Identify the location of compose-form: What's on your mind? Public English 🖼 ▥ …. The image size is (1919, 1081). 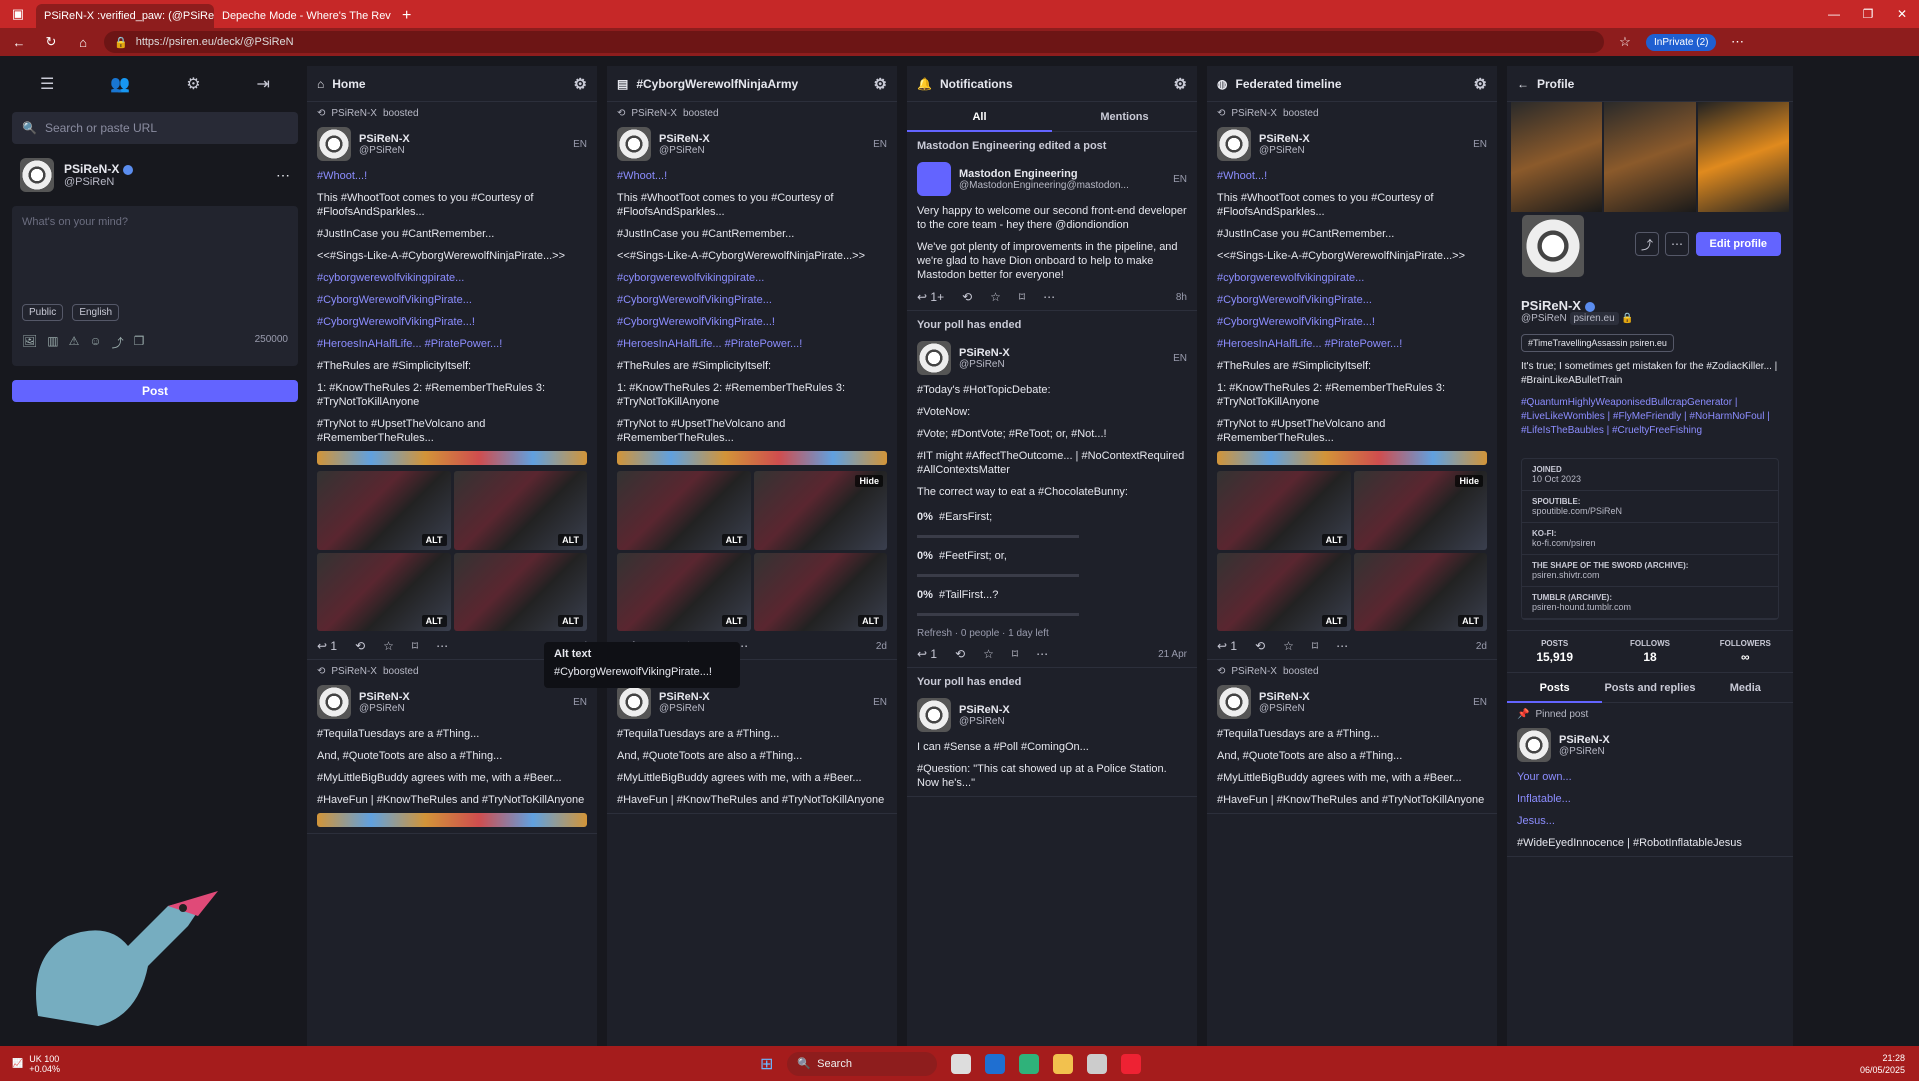
(155, 286).